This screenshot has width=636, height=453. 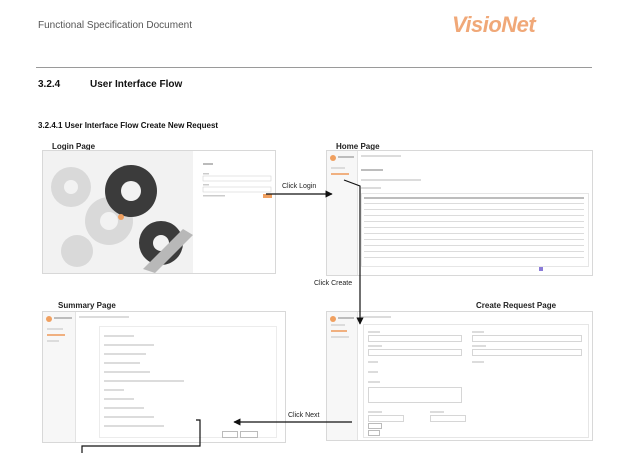 What do you see at coordinates (141, 436) in the screenshot?
I see `arrow-summary-continue` at bounding box center [141, 436].